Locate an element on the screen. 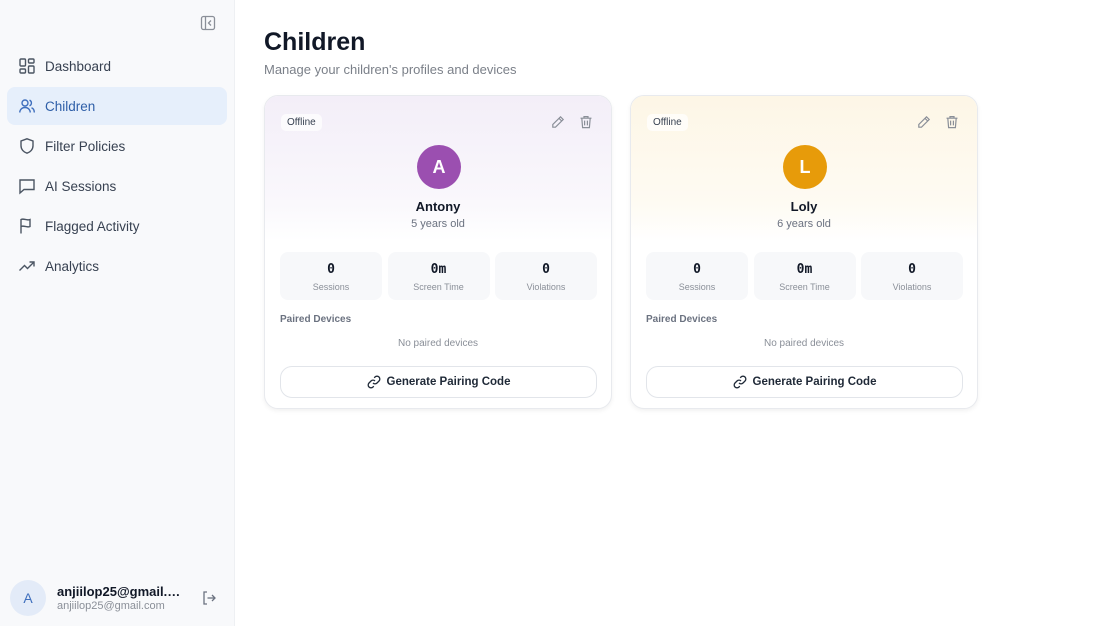 The width and height of the screenshot is (1112, 626). trending-icon is located at coordinates (27, 266).